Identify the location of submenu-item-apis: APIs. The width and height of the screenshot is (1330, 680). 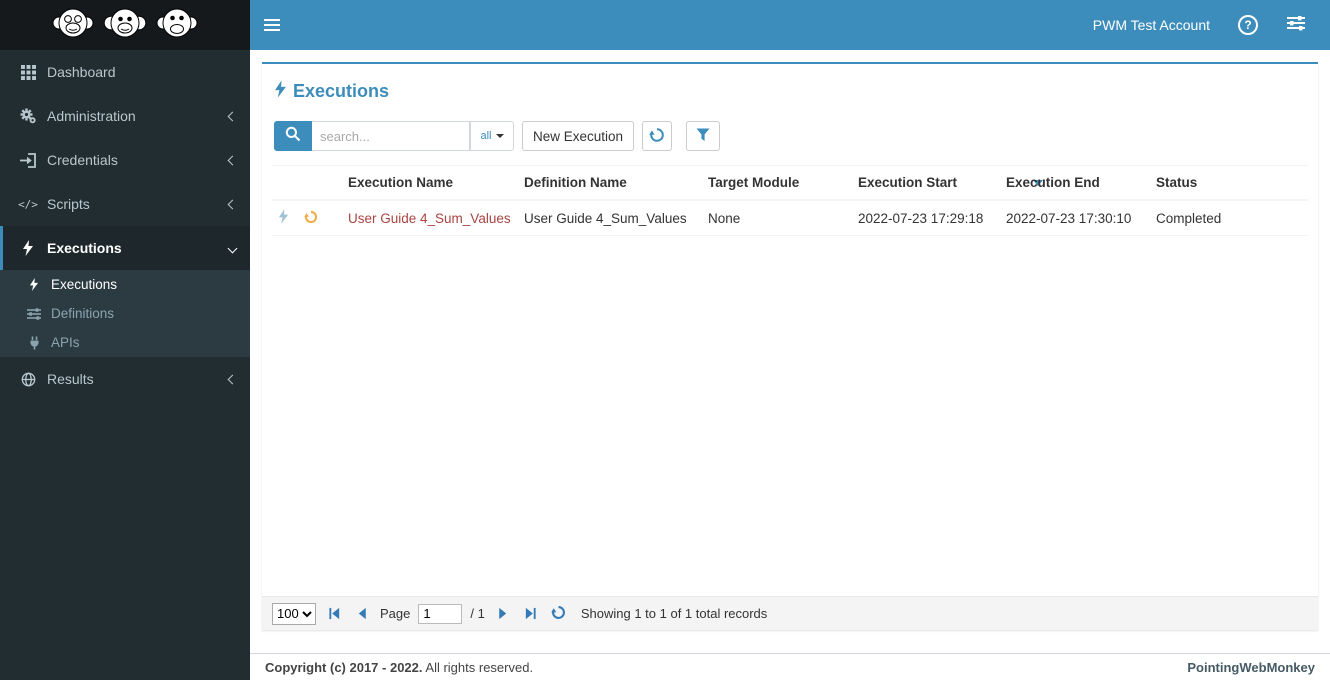
(125, 342).